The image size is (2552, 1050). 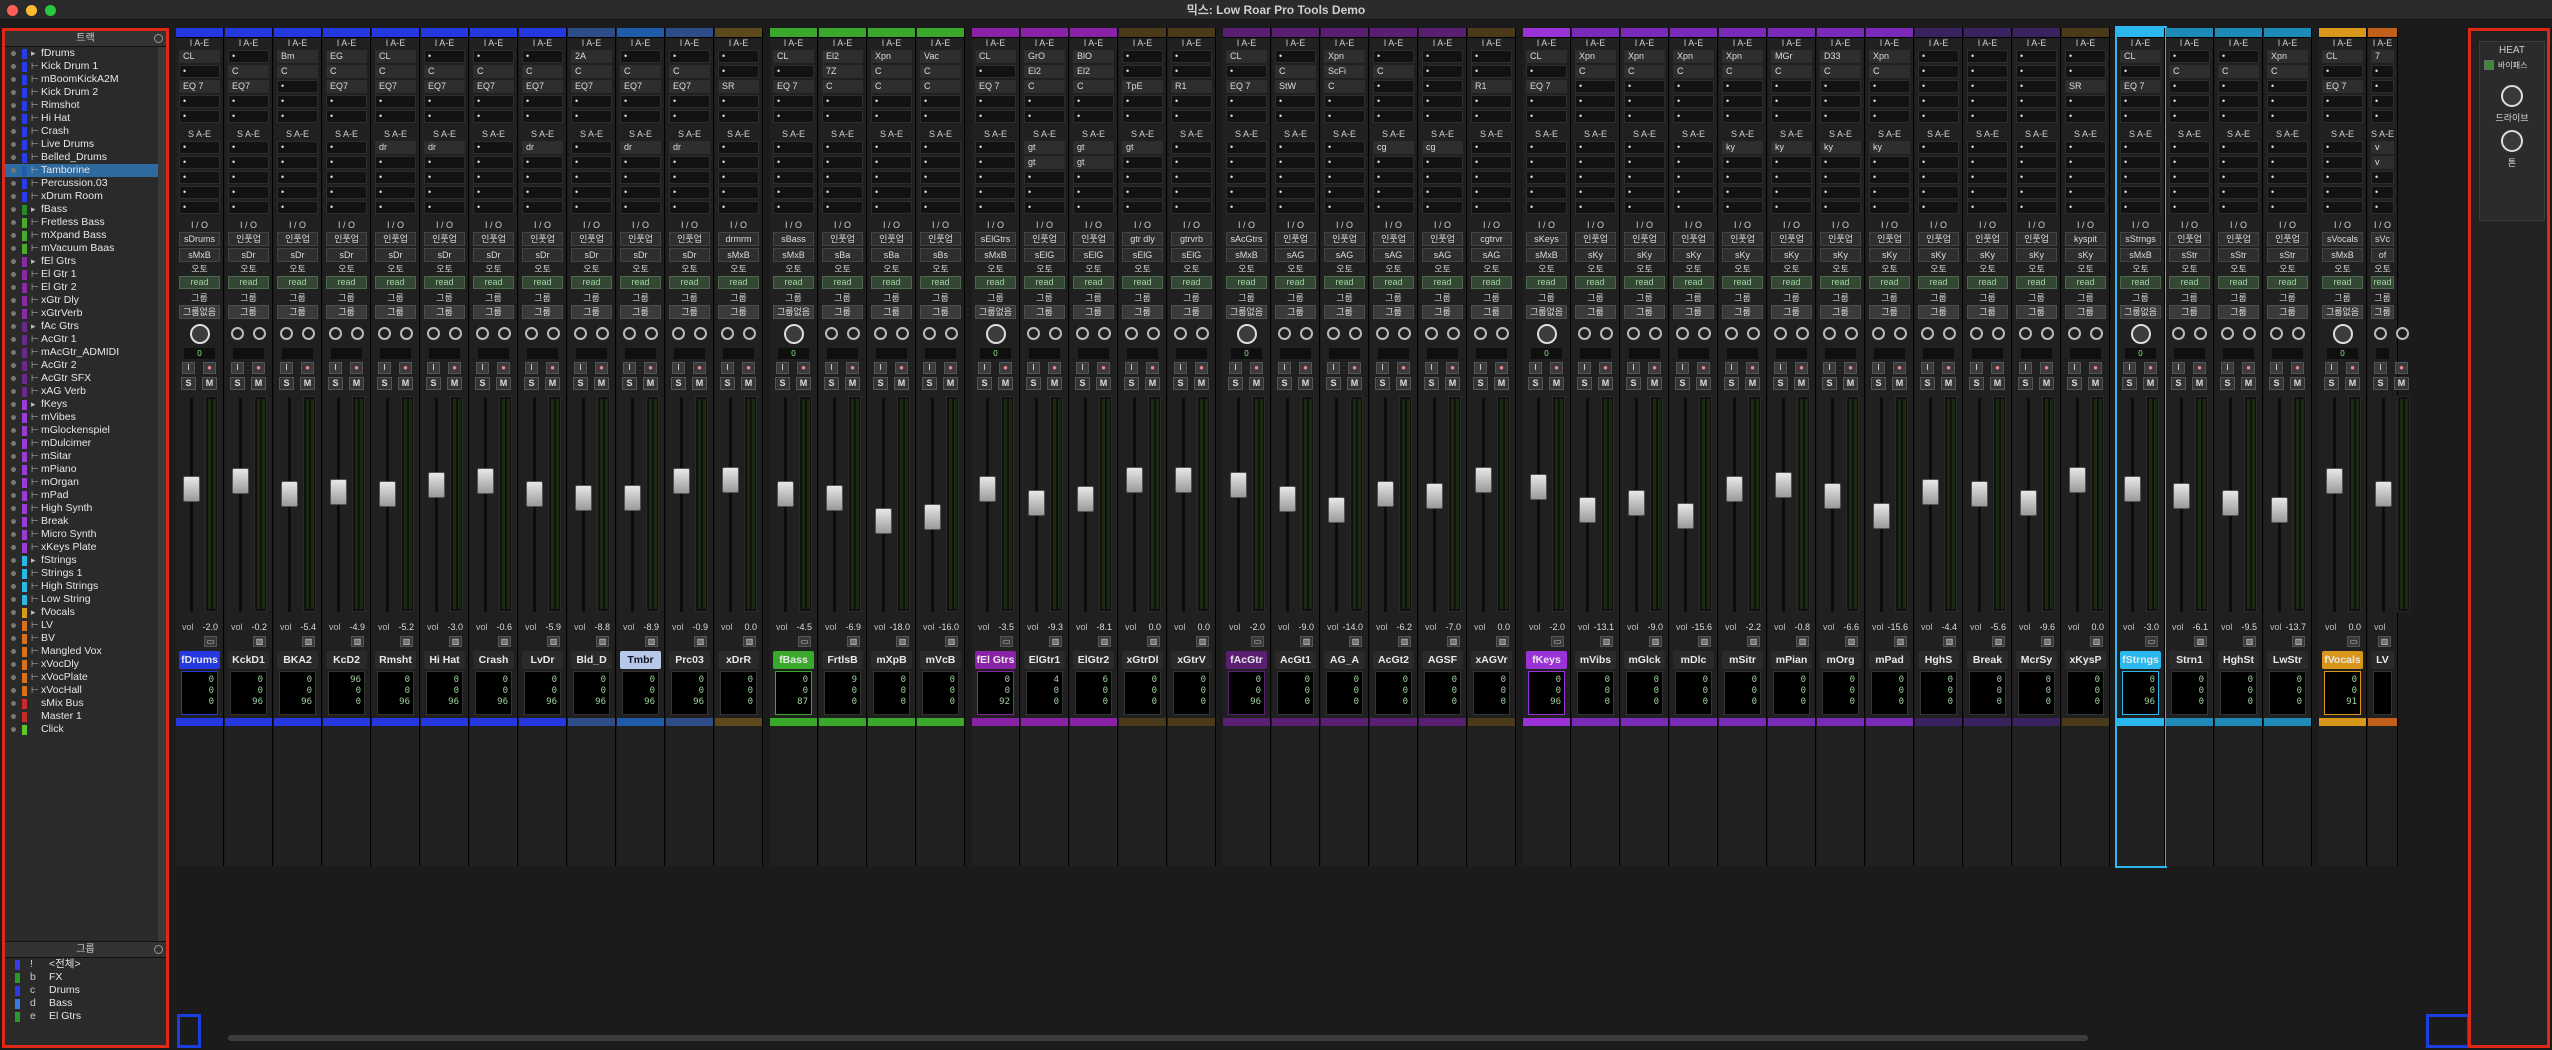 What do you see at coordinates (85, 990) in the screenshot?
I see `group-list-item: c Drums` at bounding box center [85, 990].